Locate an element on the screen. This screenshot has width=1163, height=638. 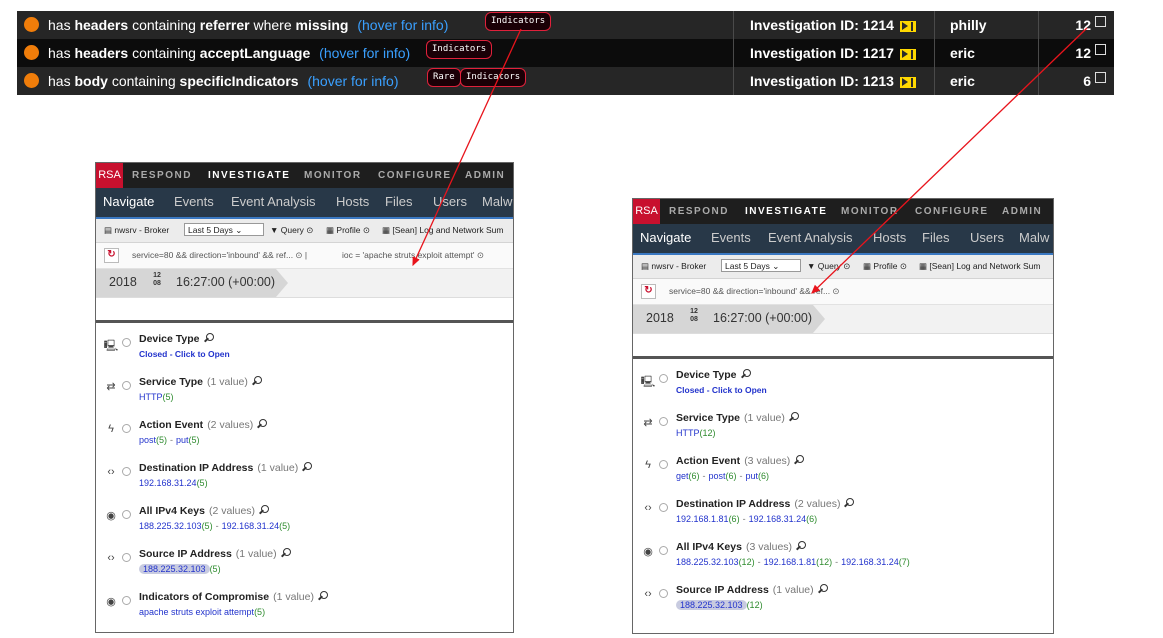
annotation-arrow-right is located at coordinates (949, 160).